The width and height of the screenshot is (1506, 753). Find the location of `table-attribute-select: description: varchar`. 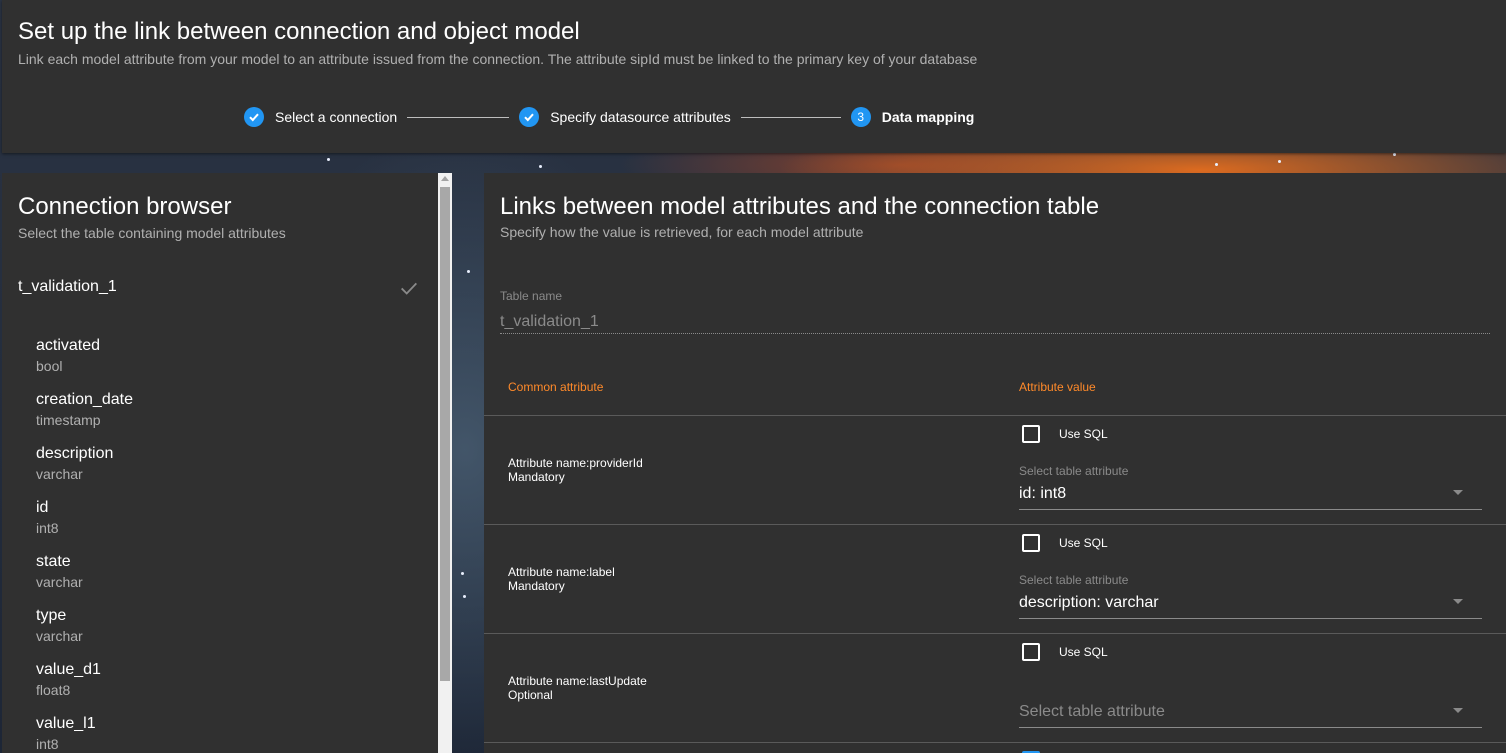

table-attribute-select: description: varchar is located at coordinates (1089, 603).